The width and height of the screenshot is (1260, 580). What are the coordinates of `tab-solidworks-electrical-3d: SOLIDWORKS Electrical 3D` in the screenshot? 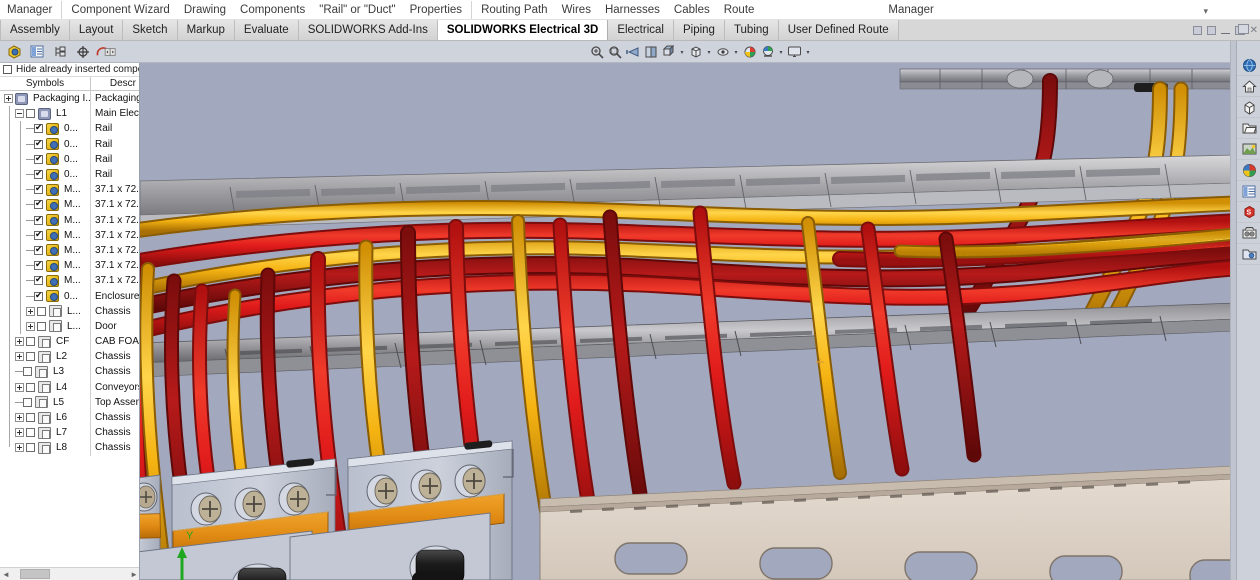 It's located at (523, 30).